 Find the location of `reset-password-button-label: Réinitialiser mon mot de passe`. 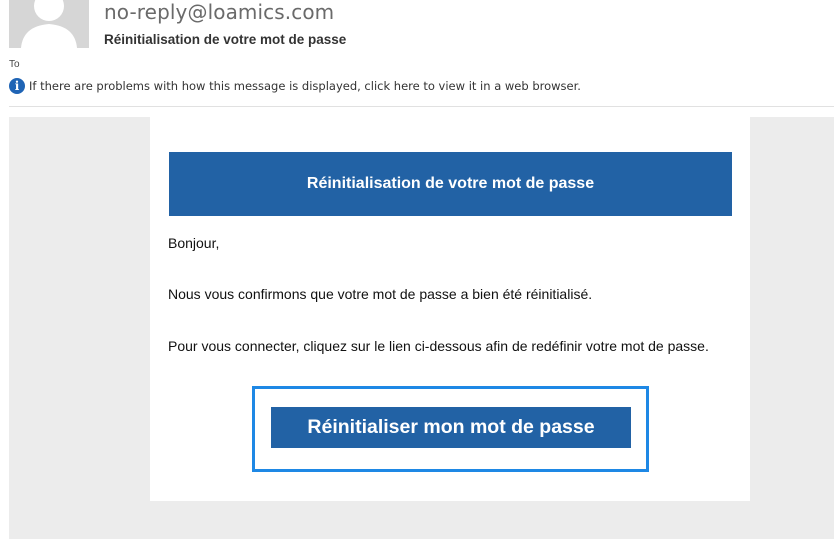

reset-password-button-label: Réinitialiser mon mot de passe is located at coordinates (451, 427).